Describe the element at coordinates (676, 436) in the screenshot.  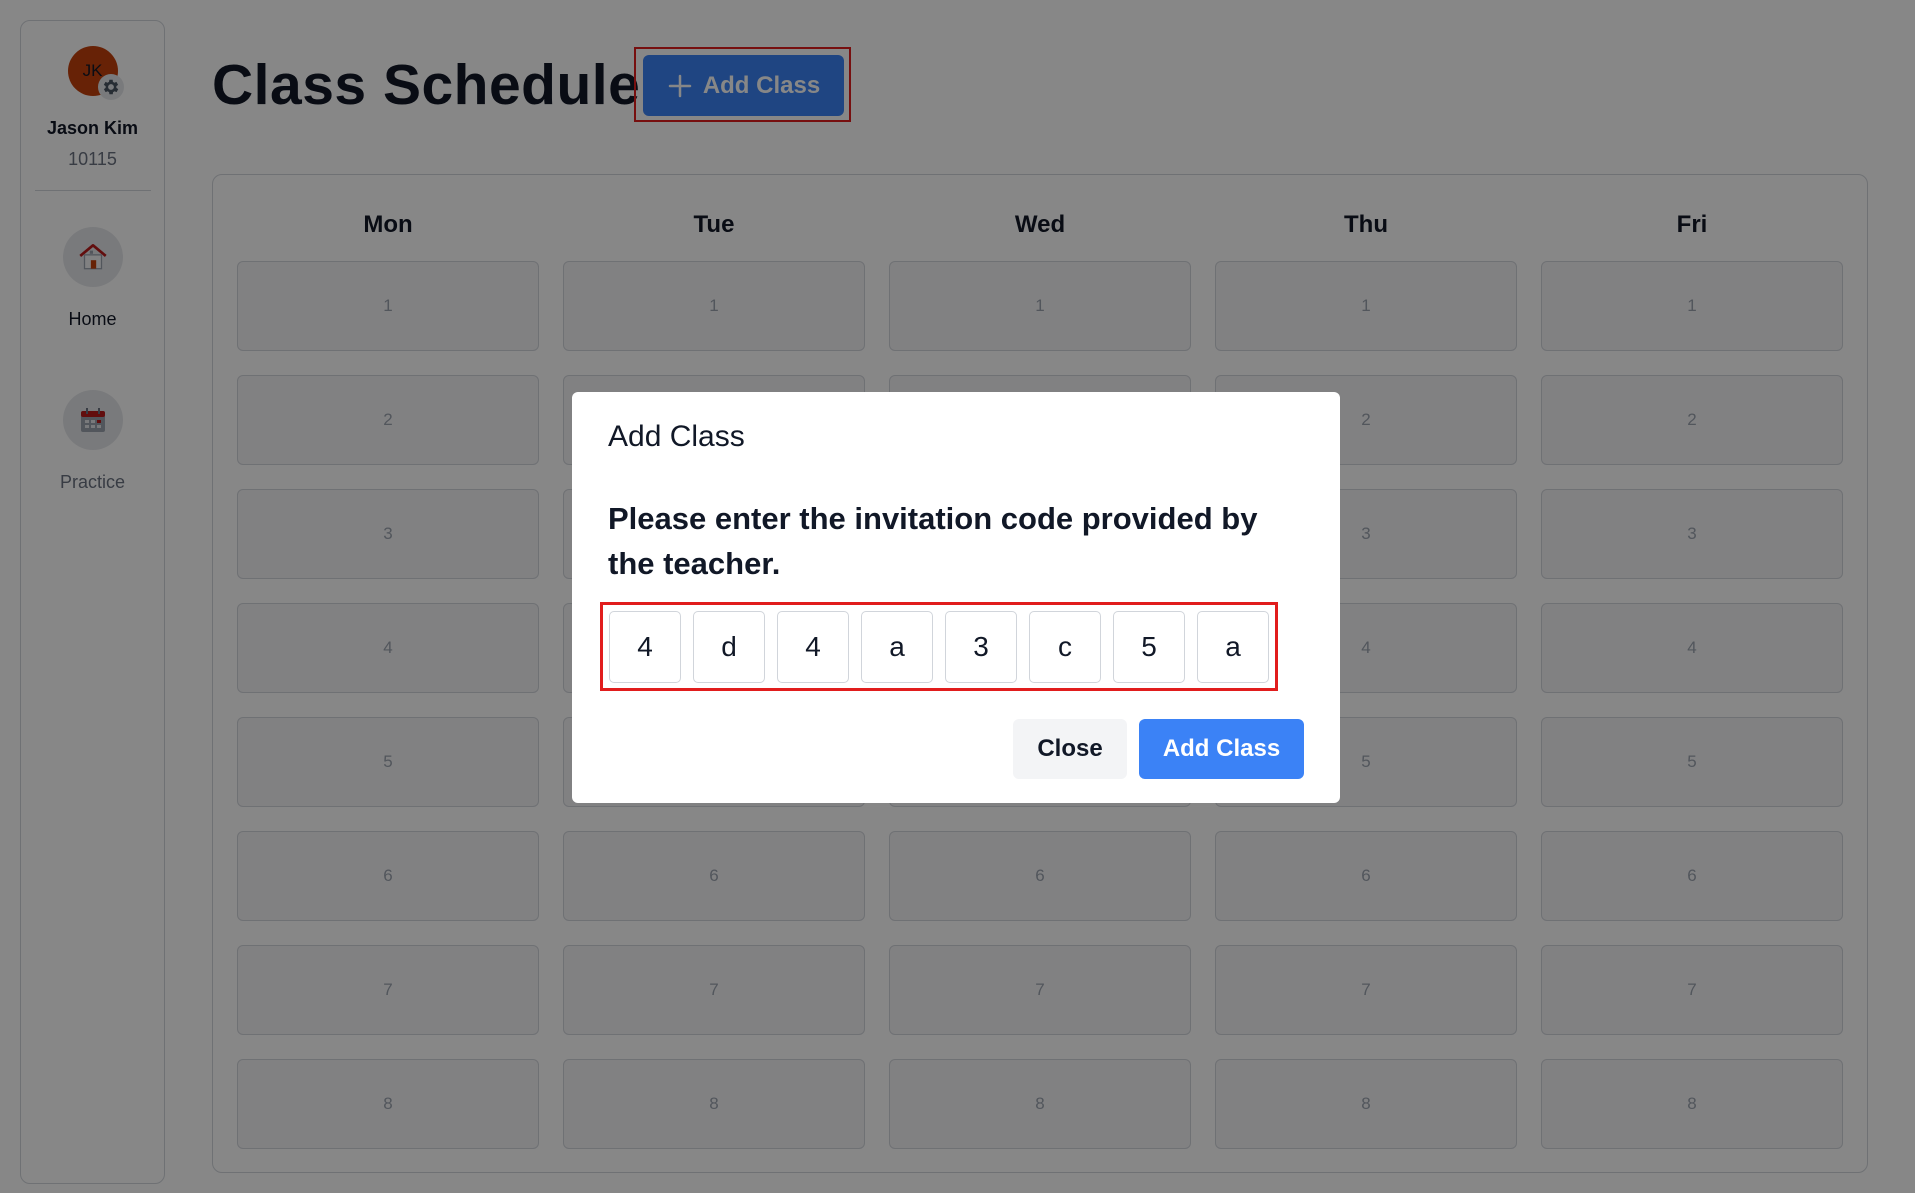
I see `dialog-title: Add Class` at that location.